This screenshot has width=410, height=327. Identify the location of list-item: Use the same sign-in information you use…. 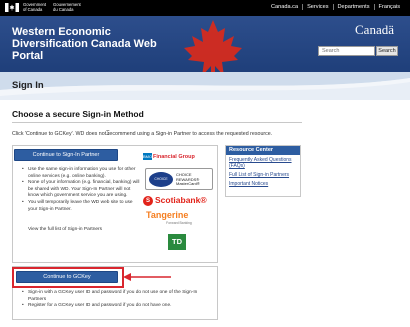
(81, 173).